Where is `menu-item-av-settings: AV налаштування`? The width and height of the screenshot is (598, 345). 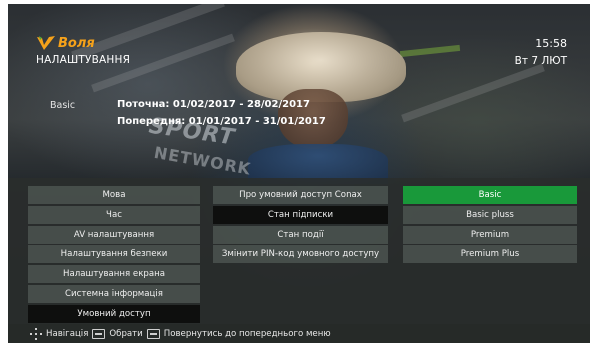 menu-item-av-settings: AV налаштування is located at coordinates (114, 234).